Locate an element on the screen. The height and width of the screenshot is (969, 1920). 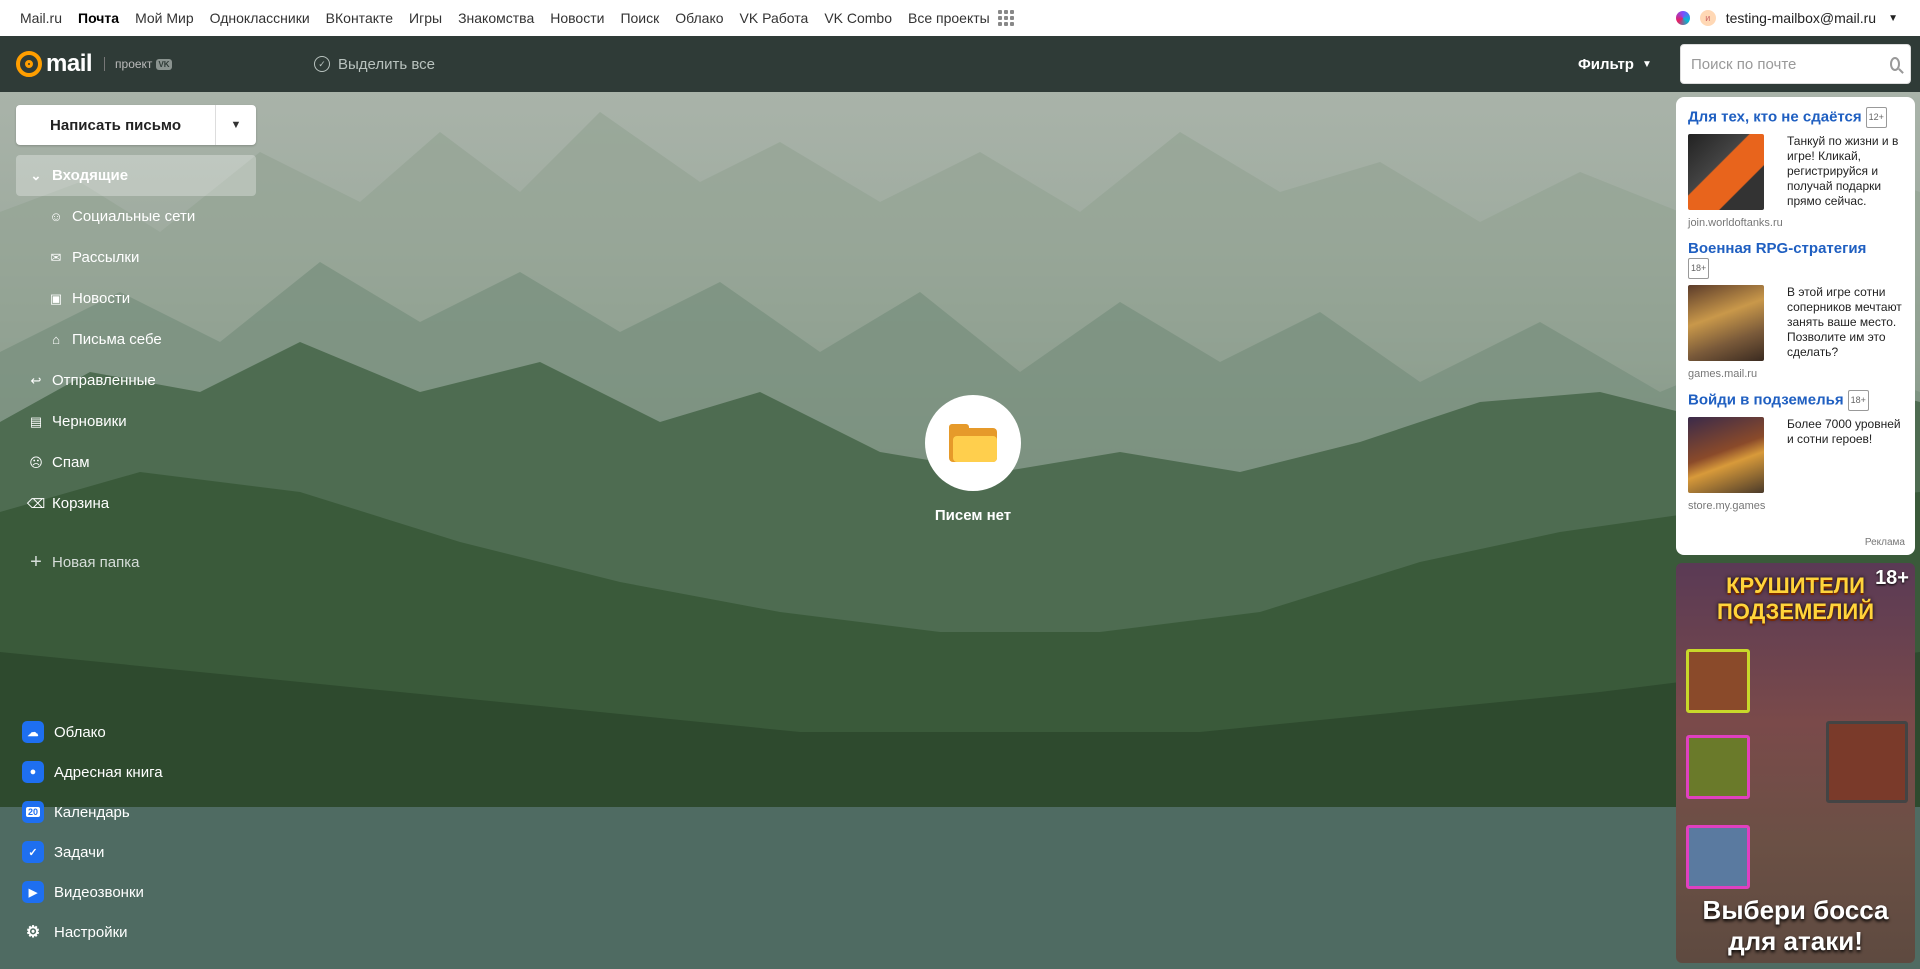
ad-title: Для тех, кто не сдаётся is located at coordinates (1775, 116).